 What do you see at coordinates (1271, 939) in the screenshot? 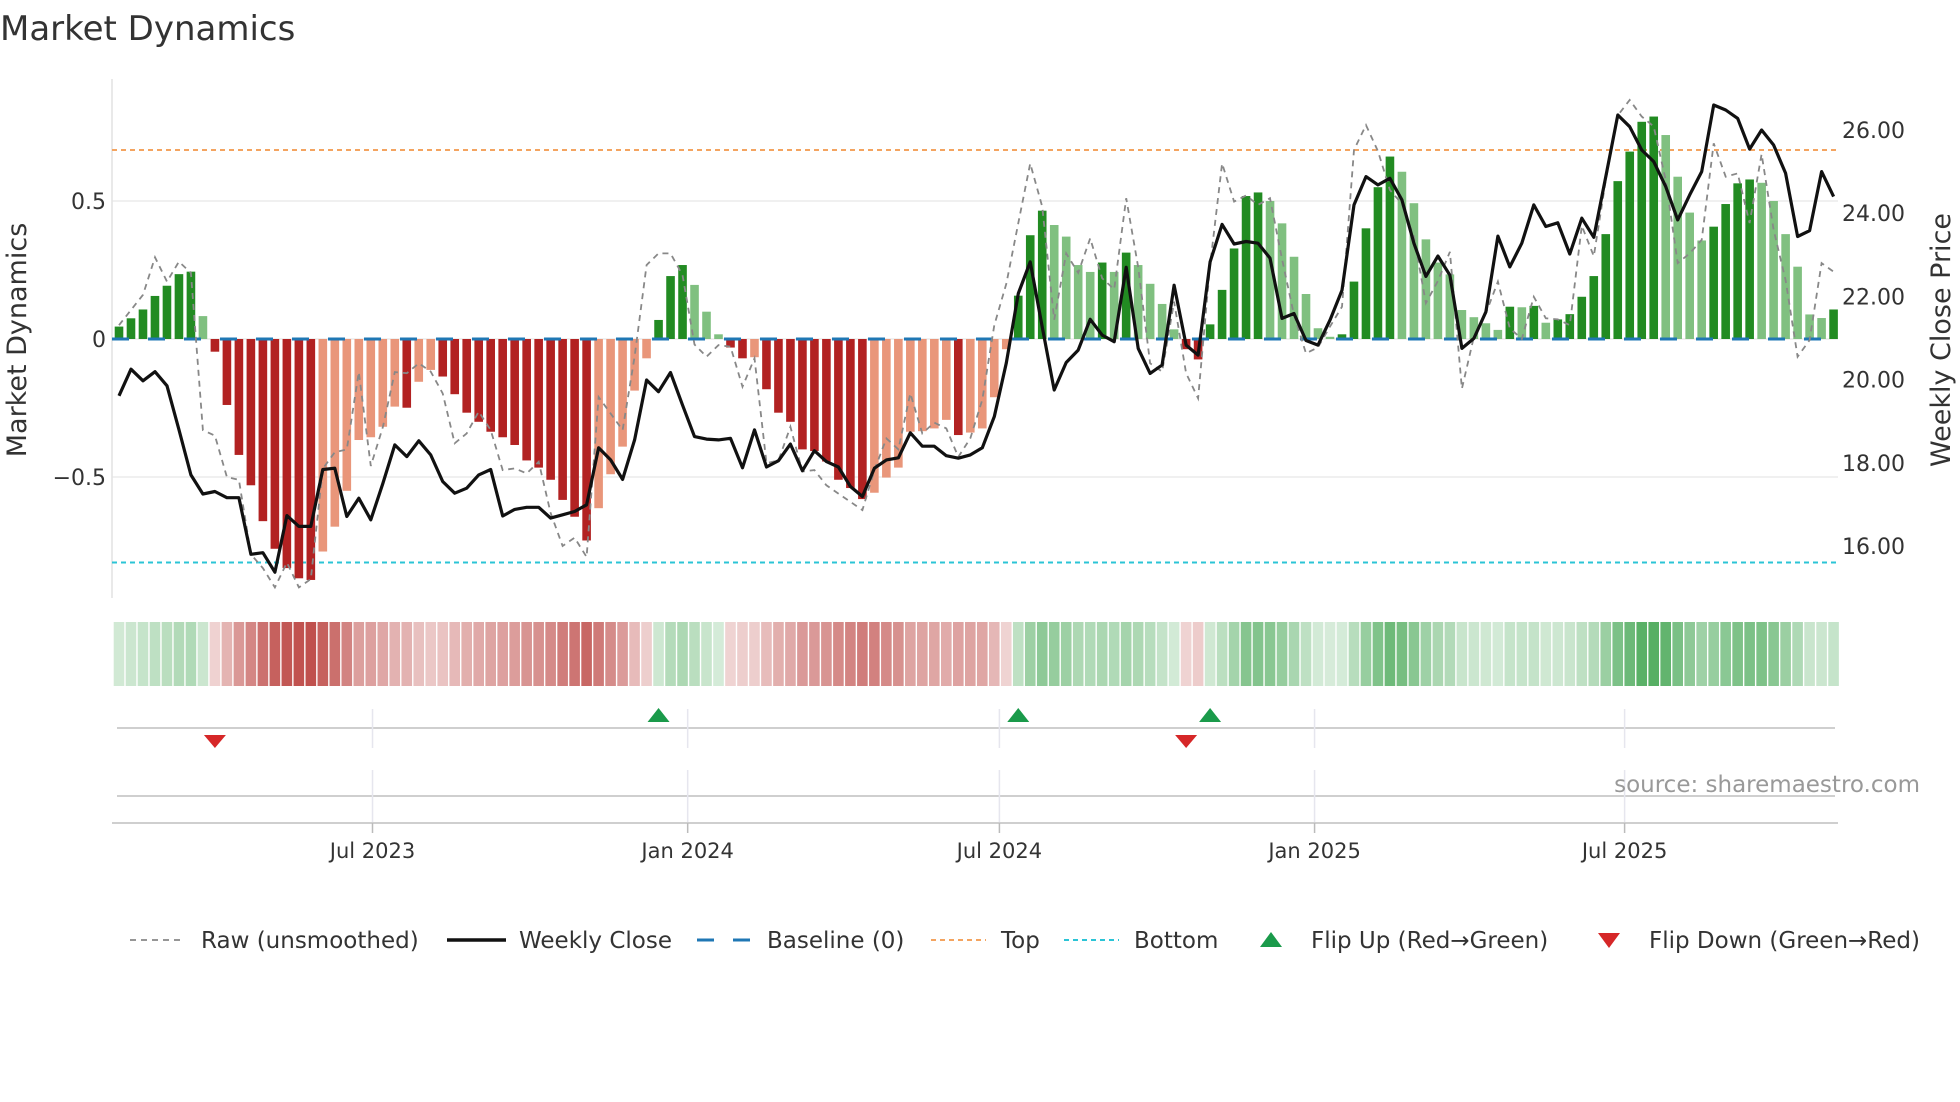
I see `triangle-up-icon` at bounding box center [1271, 939].